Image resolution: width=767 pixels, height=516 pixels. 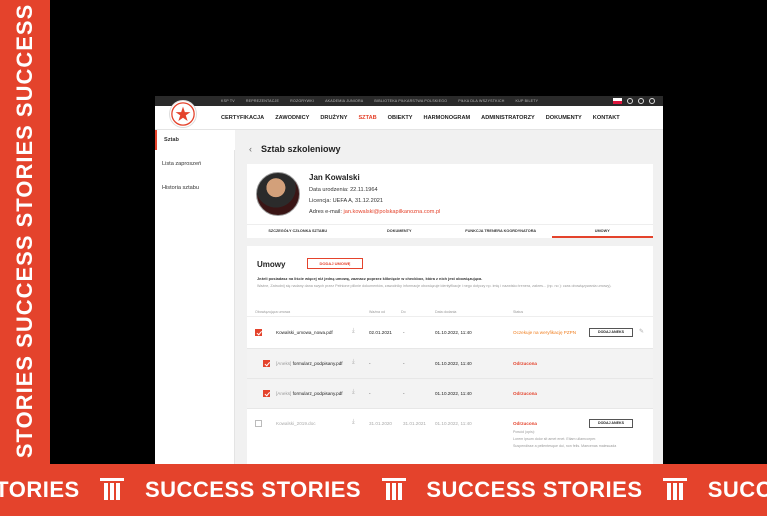 What do you see at coordinates (400, 118) in the screenshot?
I see `nav-obiekty: OBIEKTY` at bounding box center [400, 118].